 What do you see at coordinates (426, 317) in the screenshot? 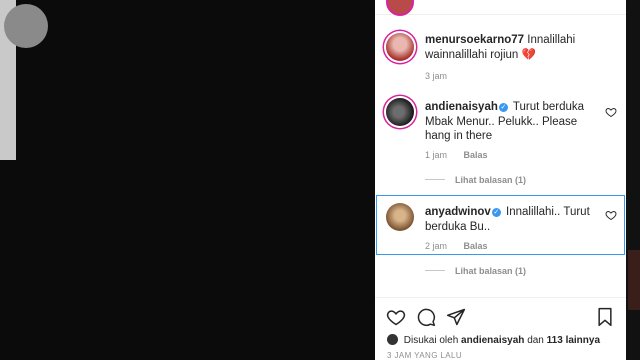
I see `comment-icon` at bounding box center [426, 317].